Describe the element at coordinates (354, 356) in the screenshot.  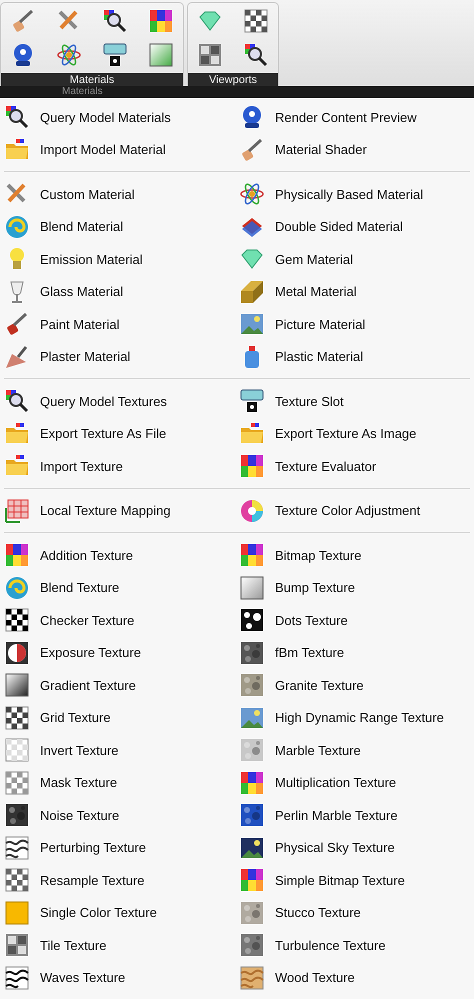
I see `menu-item: Plastic Material` at that location.